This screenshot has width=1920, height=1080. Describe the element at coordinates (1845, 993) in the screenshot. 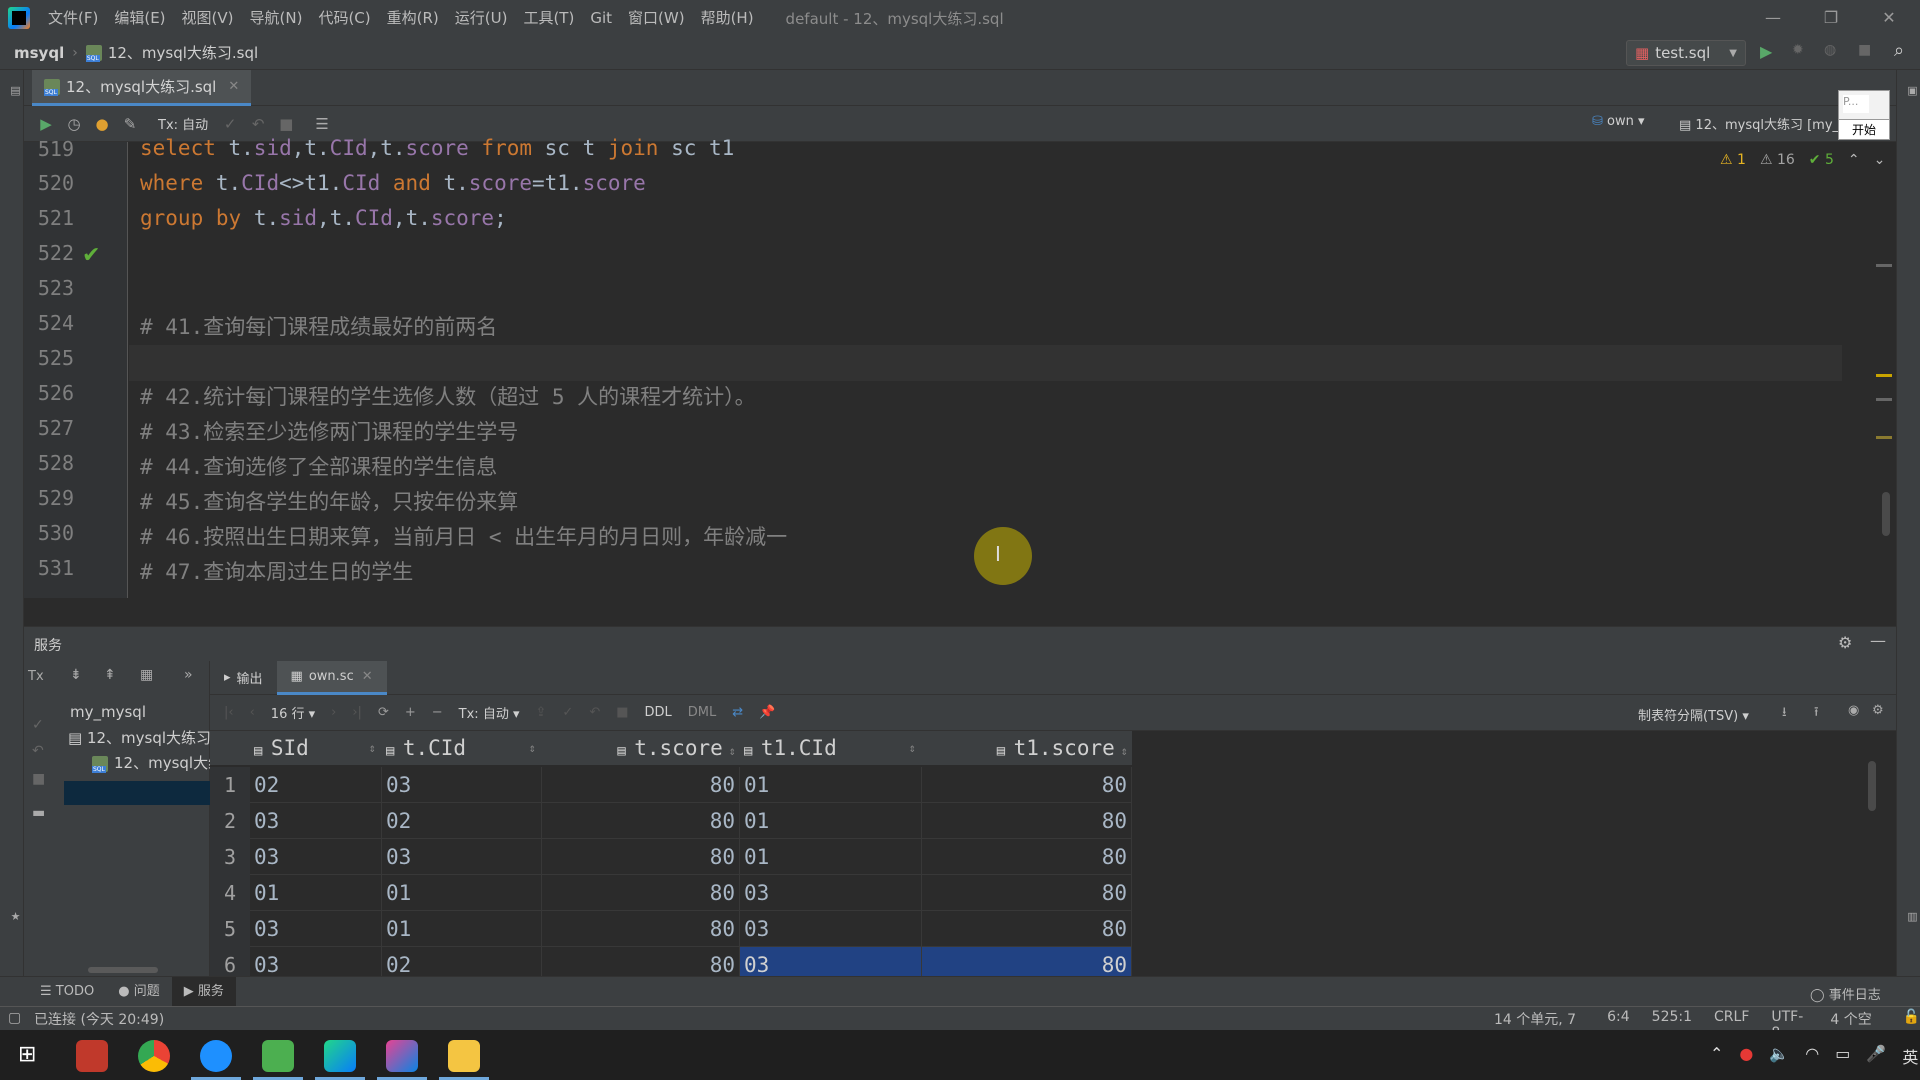

I see `event-log-button: ◯ 事件日志` at that location.